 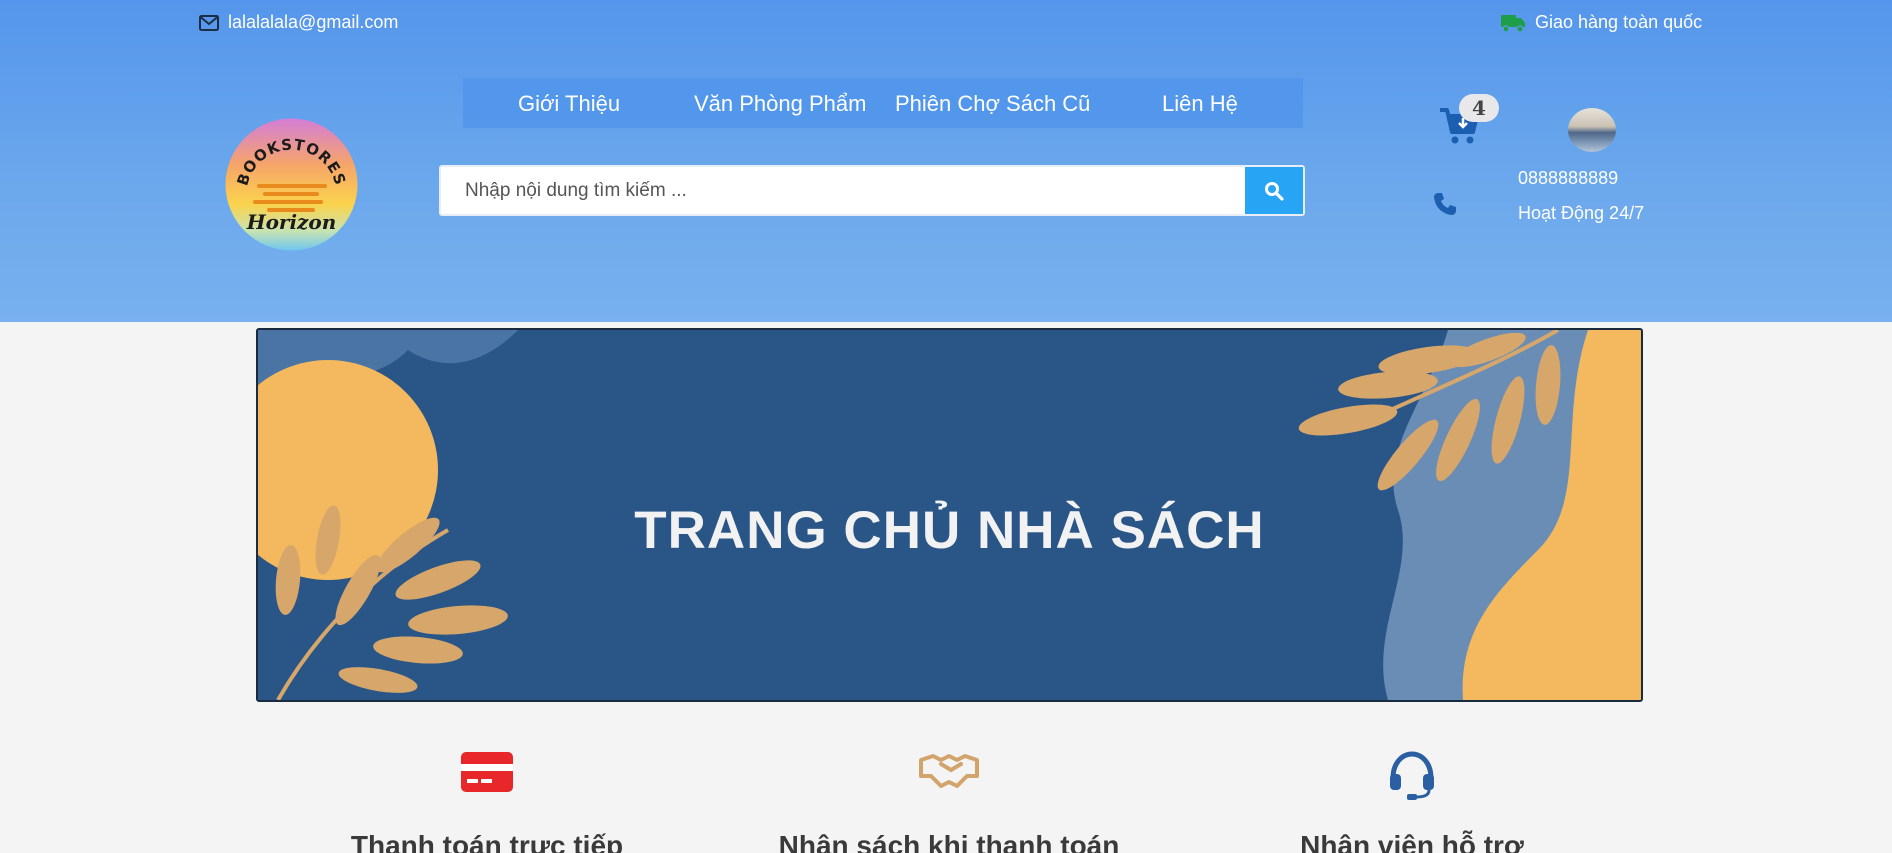 What do you see at coordinates (291, 222) in the screenshot?
I see `logo-bottom-text: Horizon` at bounding box center [291, 222].